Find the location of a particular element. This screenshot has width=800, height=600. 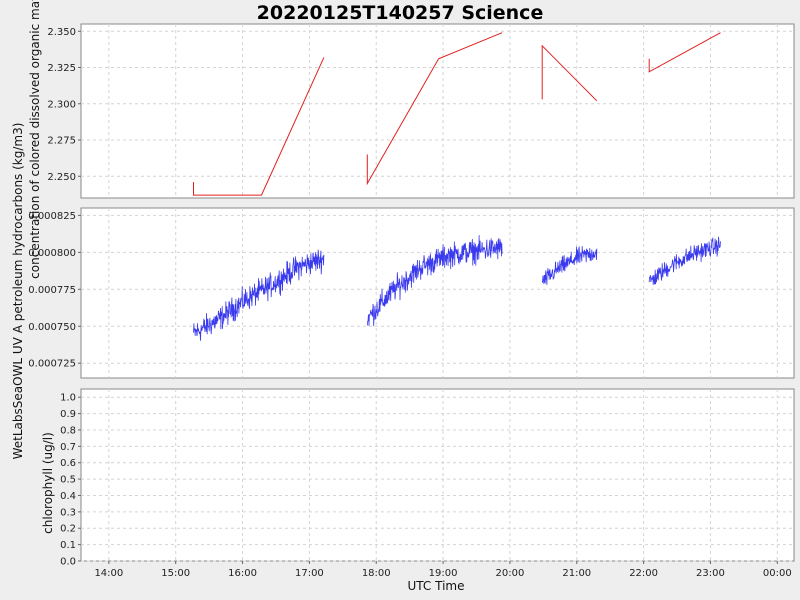

y-tick-label: 0.8 is located at coordinates (68, 430).